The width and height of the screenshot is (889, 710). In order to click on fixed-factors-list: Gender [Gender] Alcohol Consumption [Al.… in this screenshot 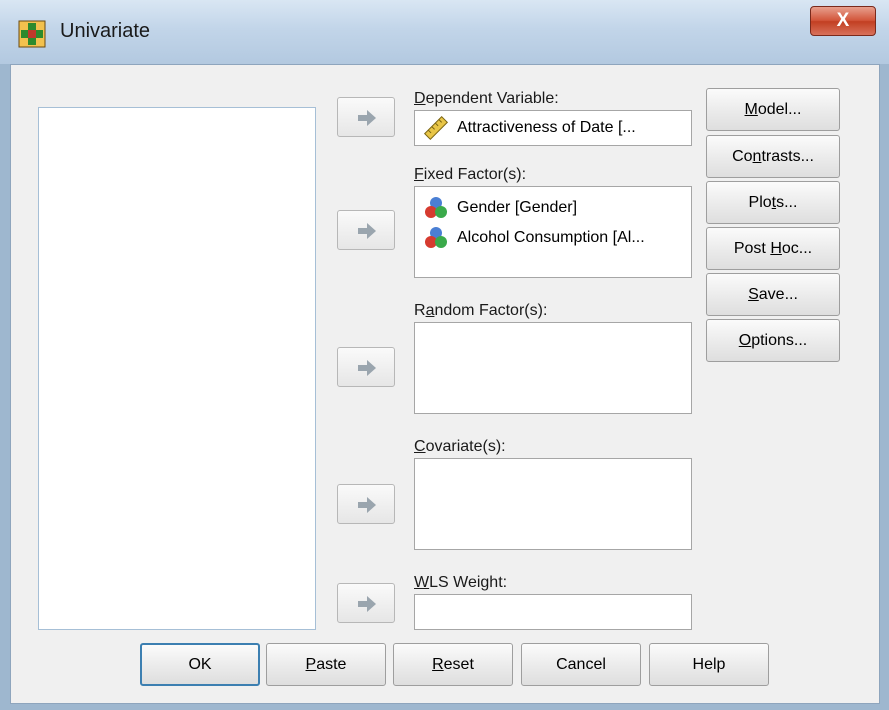, I will do `click(553, 232)`.